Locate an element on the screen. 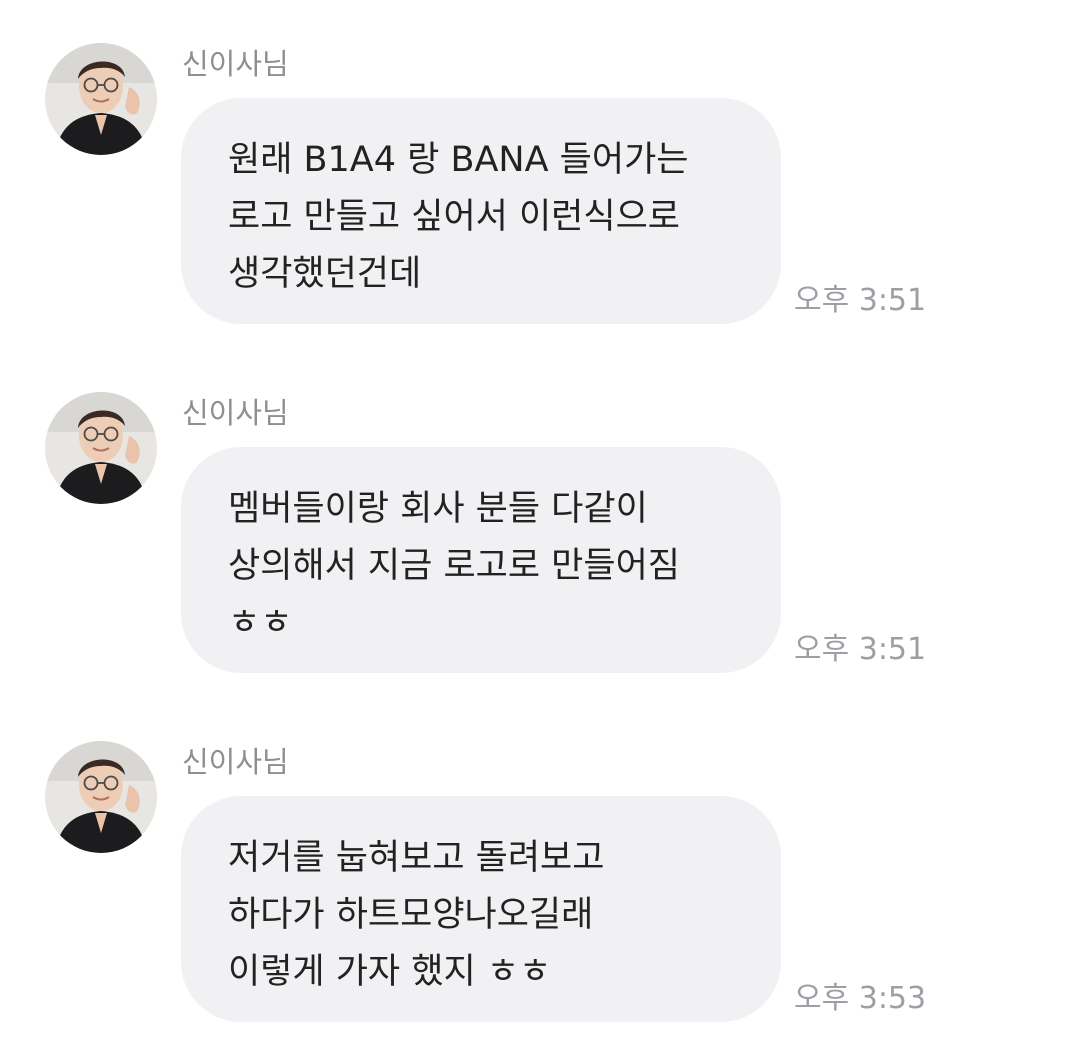  message-line: 상의해서 지금 로고로 만들어짐 is located at coordinates (454, 566).